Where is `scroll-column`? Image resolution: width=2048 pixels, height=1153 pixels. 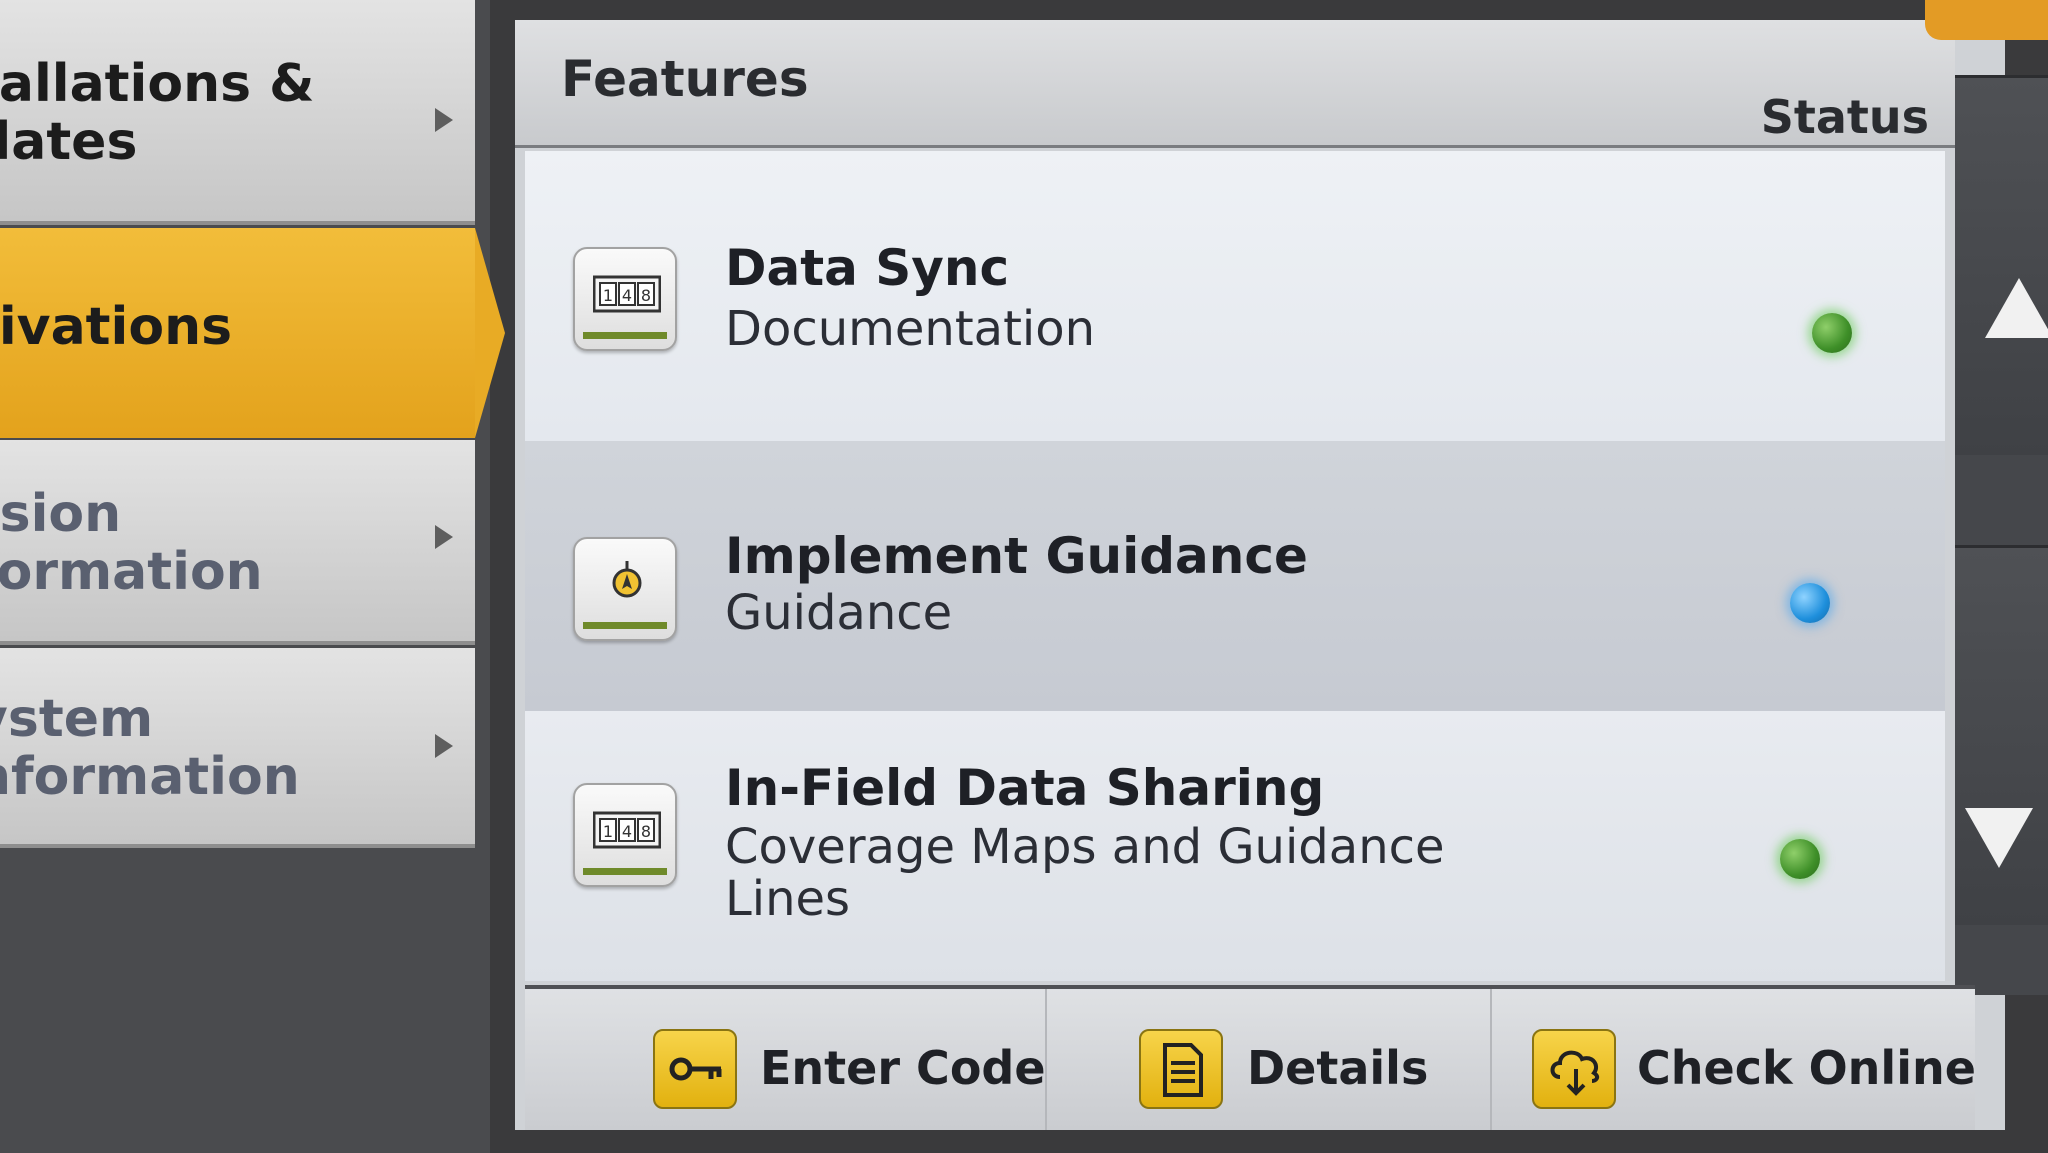 scroll-column is located at coordinates (2001, 535).